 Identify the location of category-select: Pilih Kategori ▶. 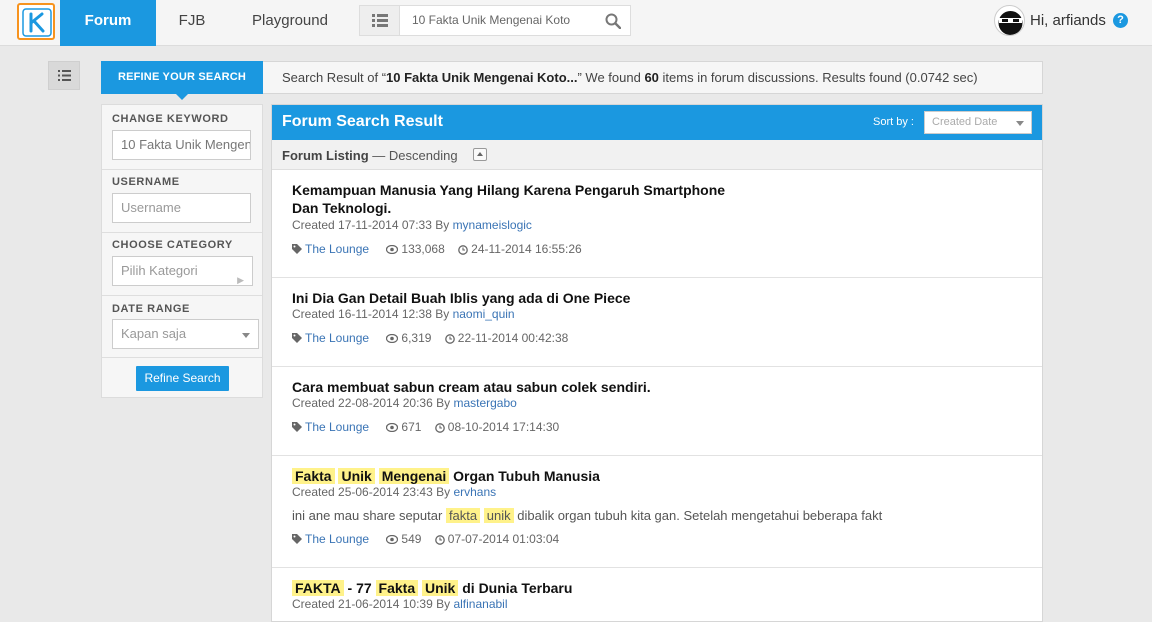
(182, 271).